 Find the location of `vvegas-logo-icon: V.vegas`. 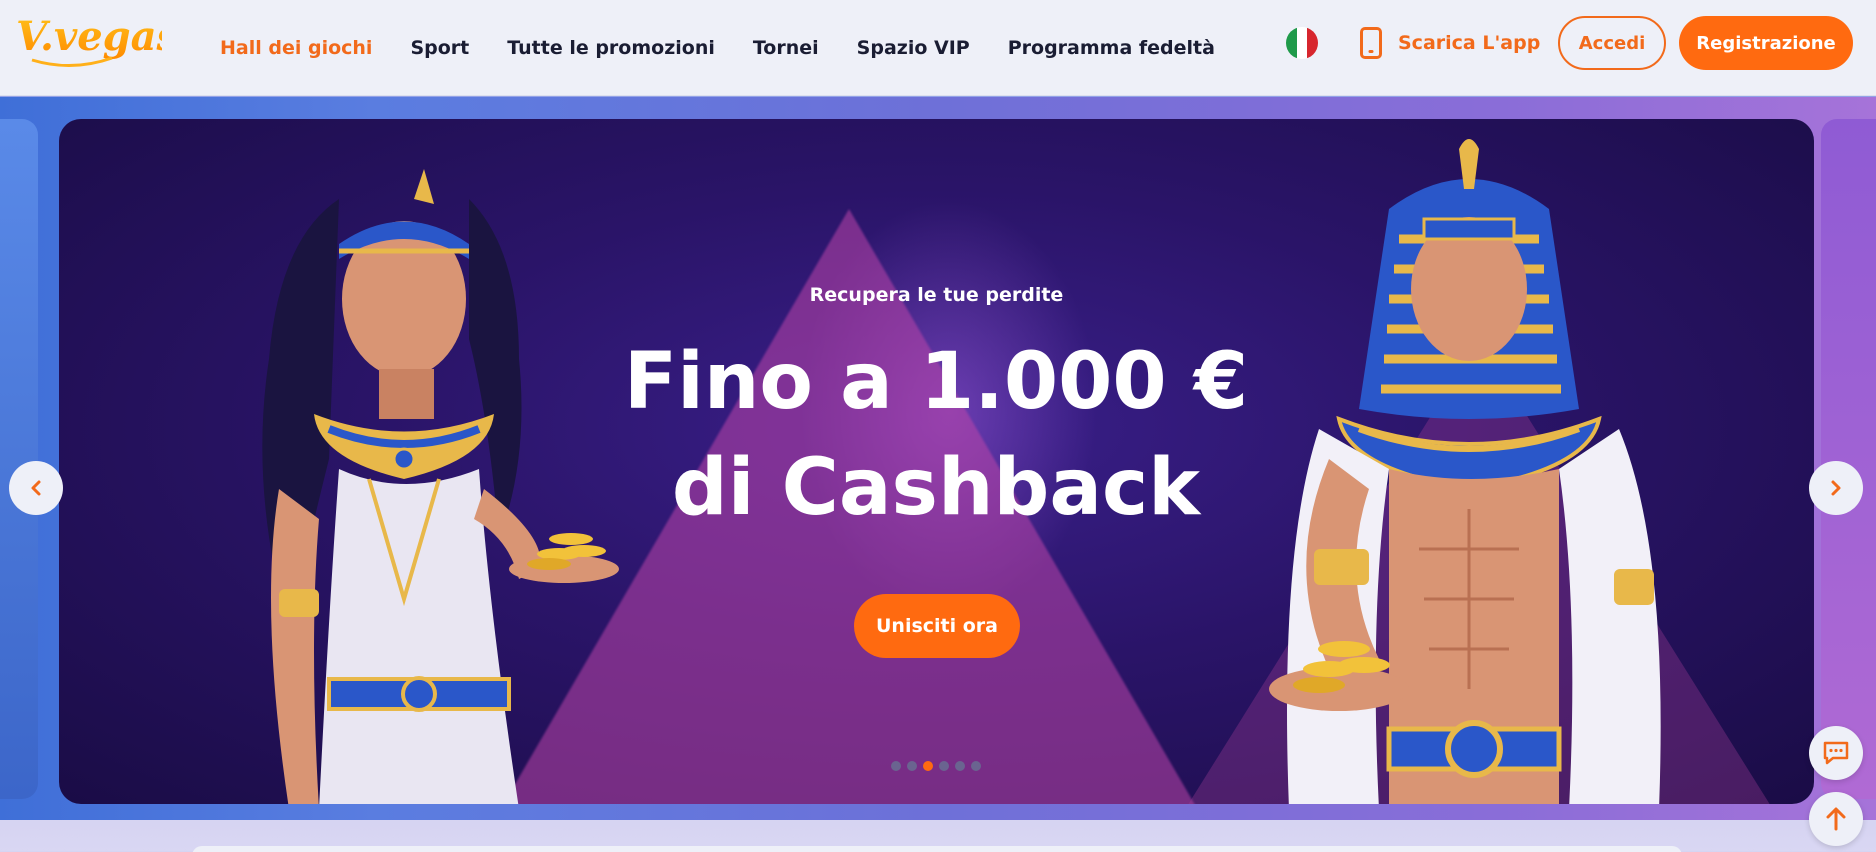

vvegas-logo-icon: V.vegas is located at coordinates (97, 40).